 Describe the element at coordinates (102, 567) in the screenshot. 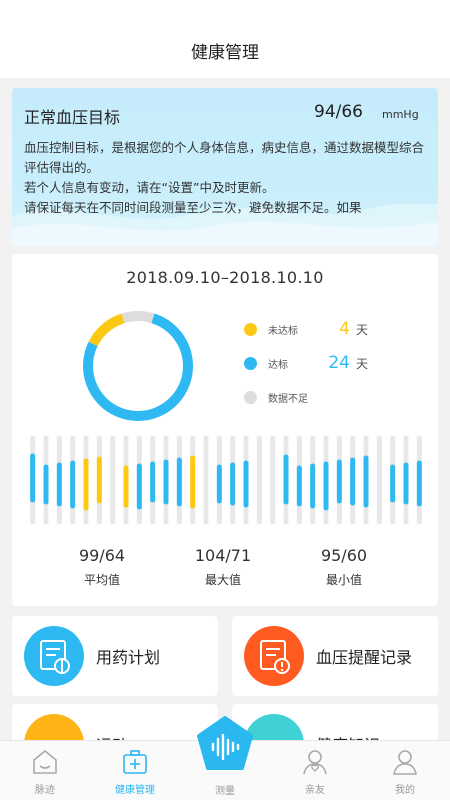

I see `summary-average: 99/64 平均值` at that location.